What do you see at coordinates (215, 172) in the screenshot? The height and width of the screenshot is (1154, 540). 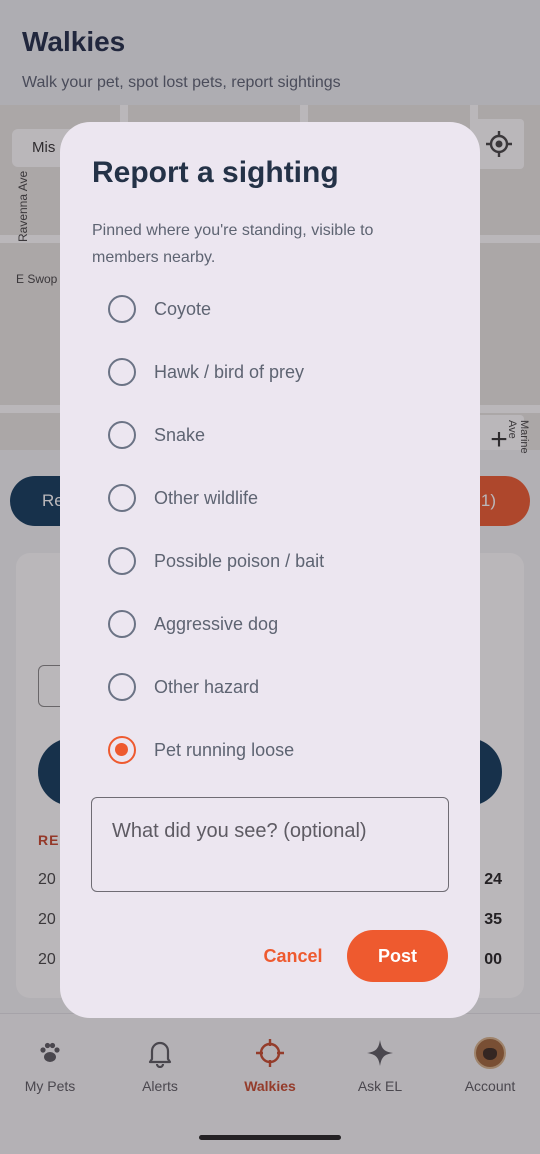 I see `dialog-title: Report a sighting` at bounding box center [215, 172].